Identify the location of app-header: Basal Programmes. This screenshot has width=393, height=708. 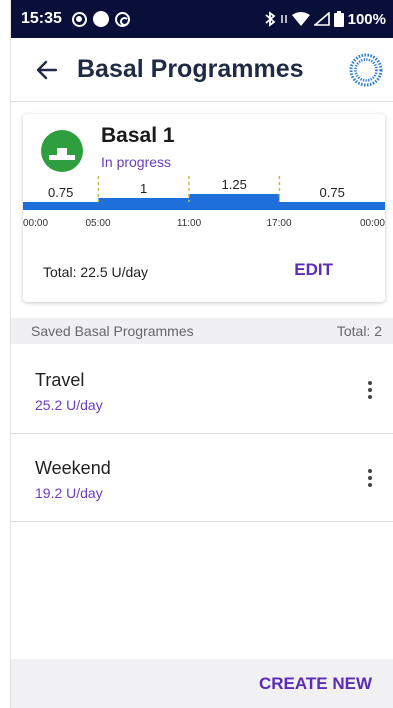
(202, 70).